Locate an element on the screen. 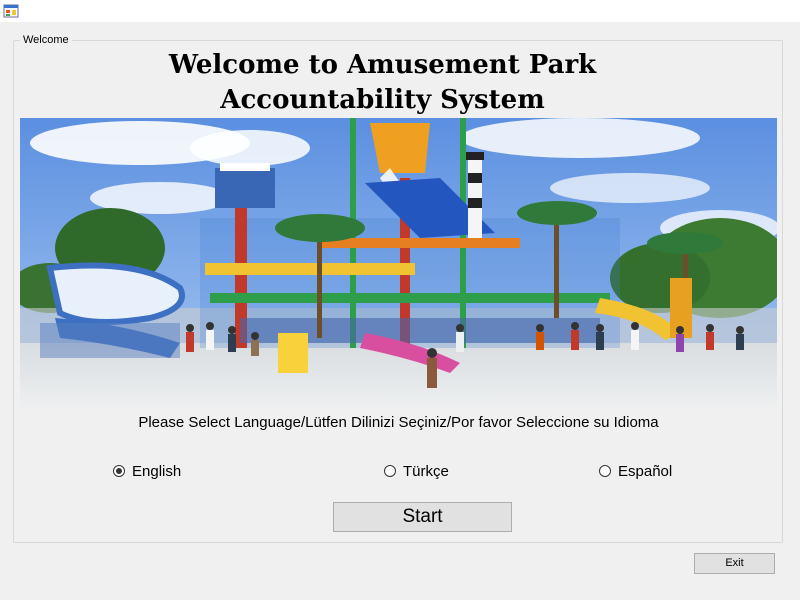  english-radio: English is located at coordinates (147, 471).